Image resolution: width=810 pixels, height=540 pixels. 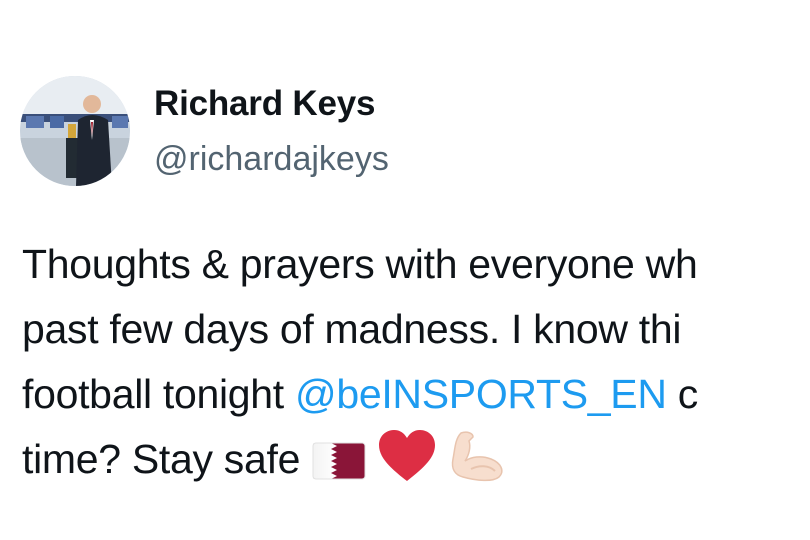 I want to click on qatar-flag-icon, so click(x=339, y=469).